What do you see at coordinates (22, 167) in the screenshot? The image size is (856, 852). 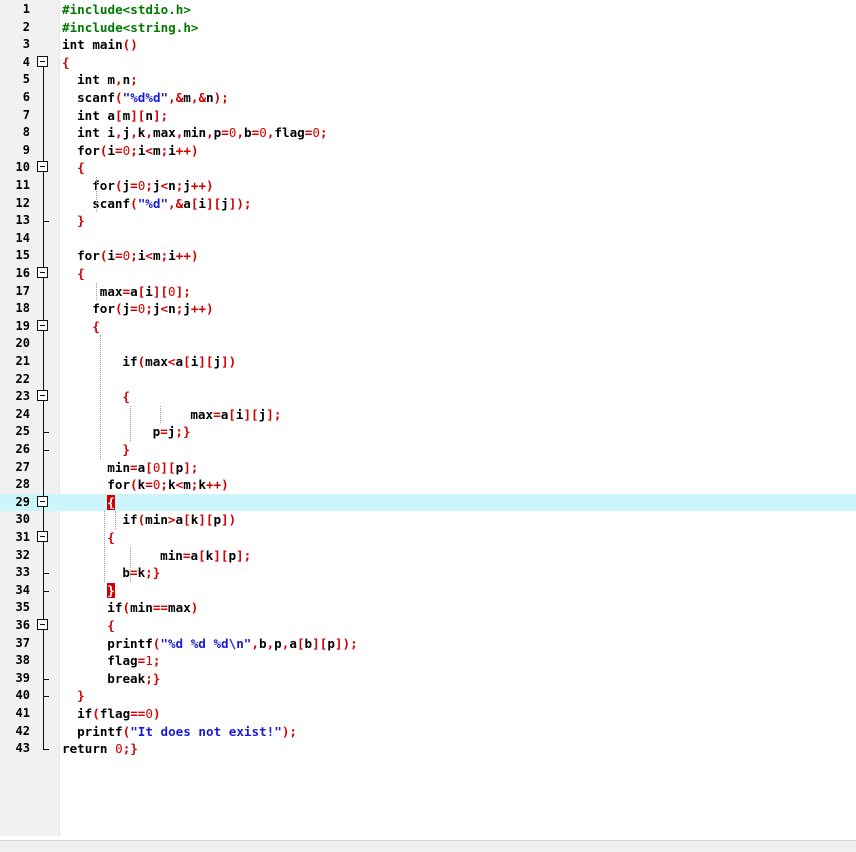 I see `line-number: 10` at bounding box center [22, 167].